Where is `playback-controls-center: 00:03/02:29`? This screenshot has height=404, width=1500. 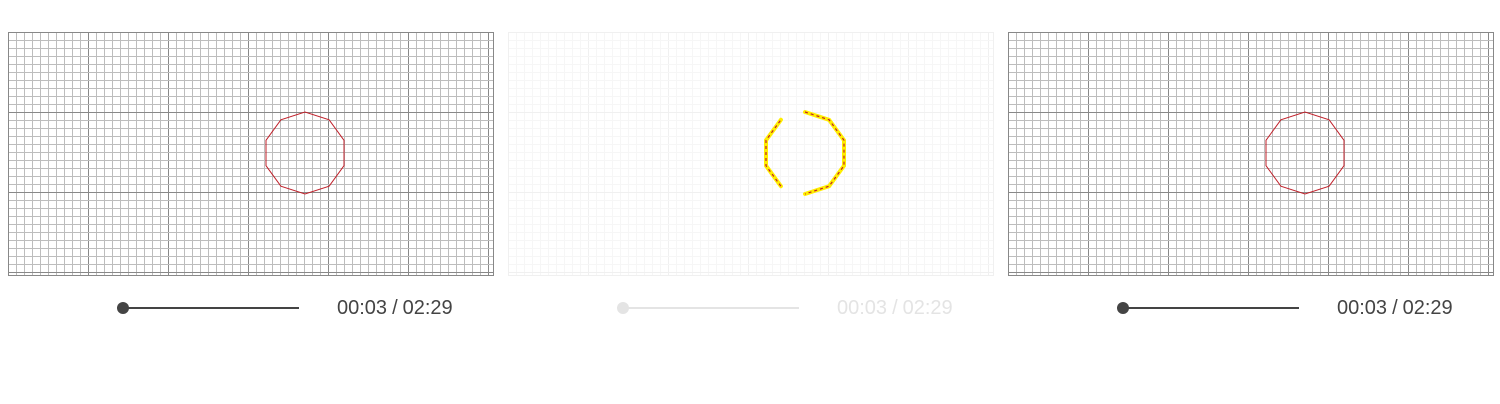
playback-controls-center: 00:03/02:29 is located at coordinates (751, 308).